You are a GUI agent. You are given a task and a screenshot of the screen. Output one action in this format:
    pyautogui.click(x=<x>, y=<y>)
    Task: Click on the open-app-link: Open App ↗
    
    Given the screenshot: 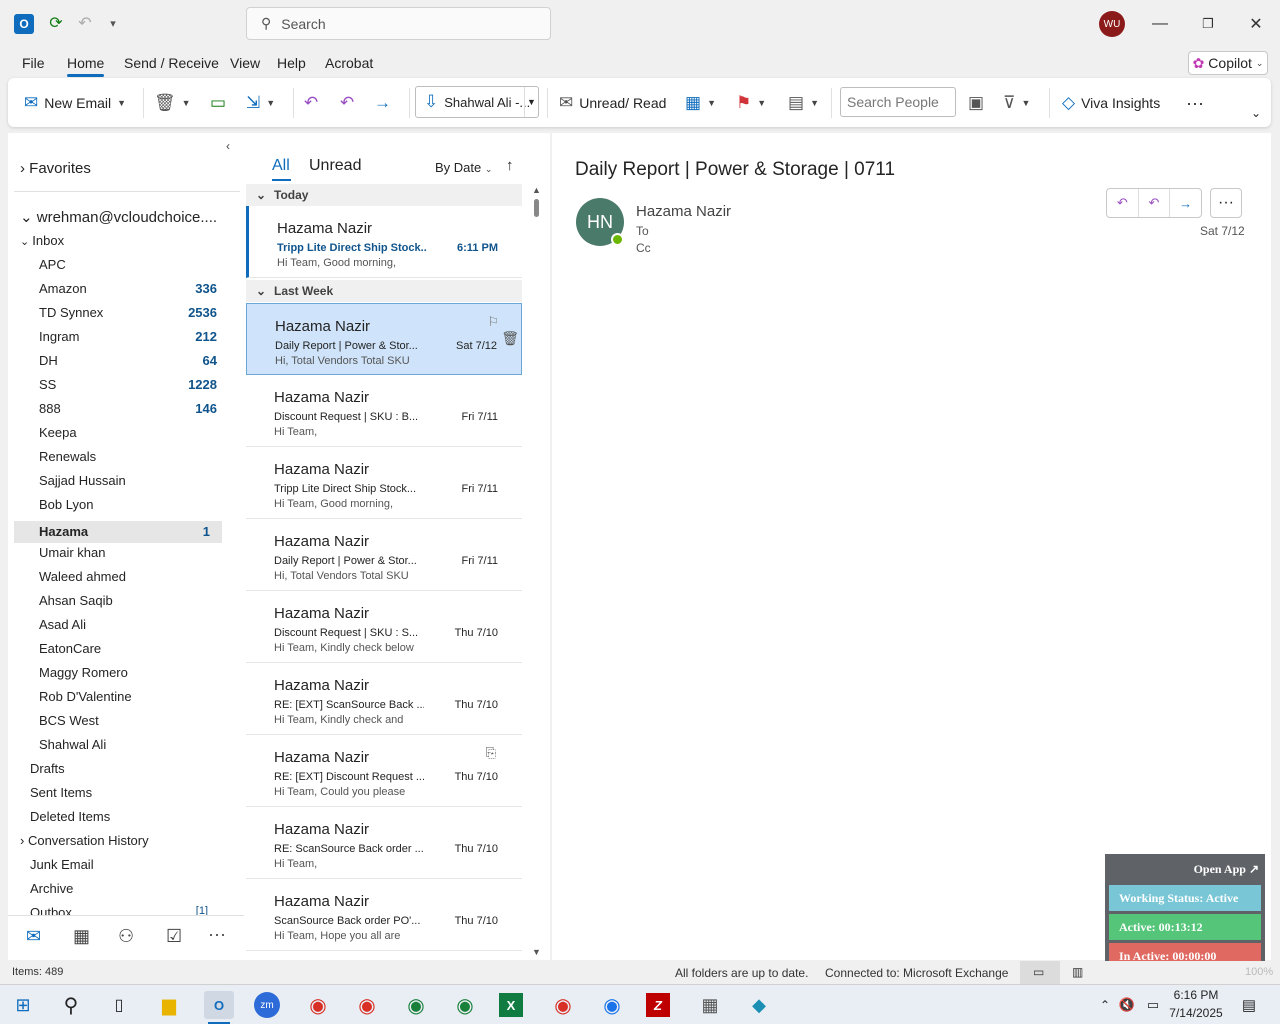 What is the action you would take?
    pyautogui.click(x=1226, y=869)
    